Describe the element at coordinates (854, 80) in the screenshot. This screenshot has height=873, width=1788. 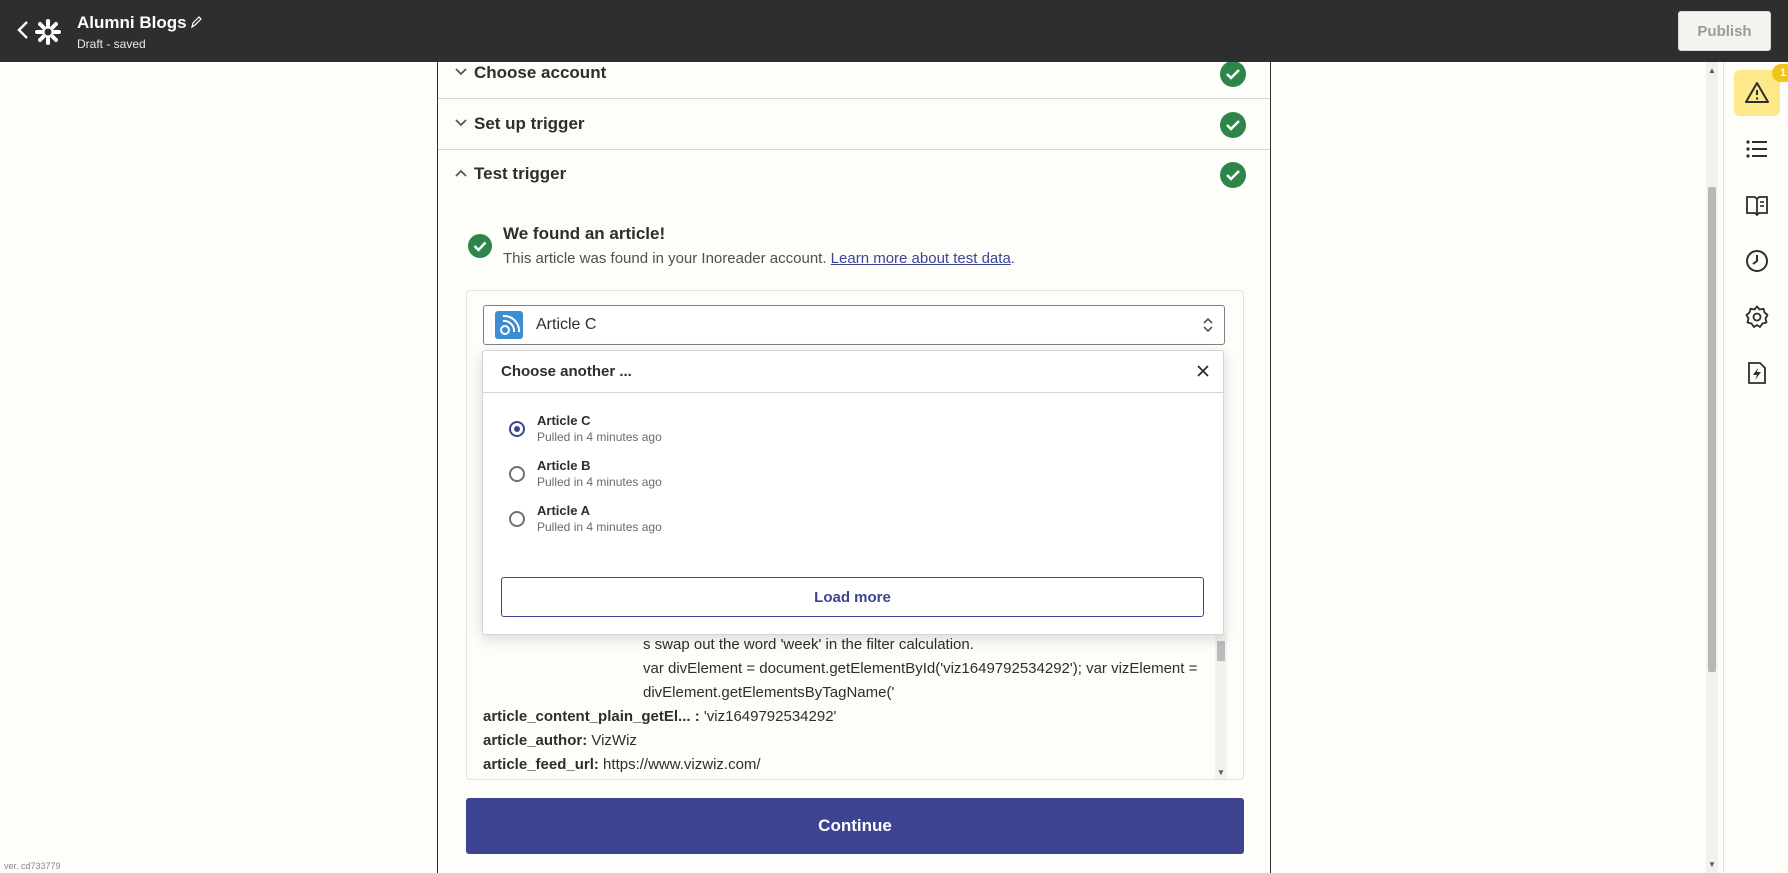
I see `step-choose-account: Choose account` at that location.